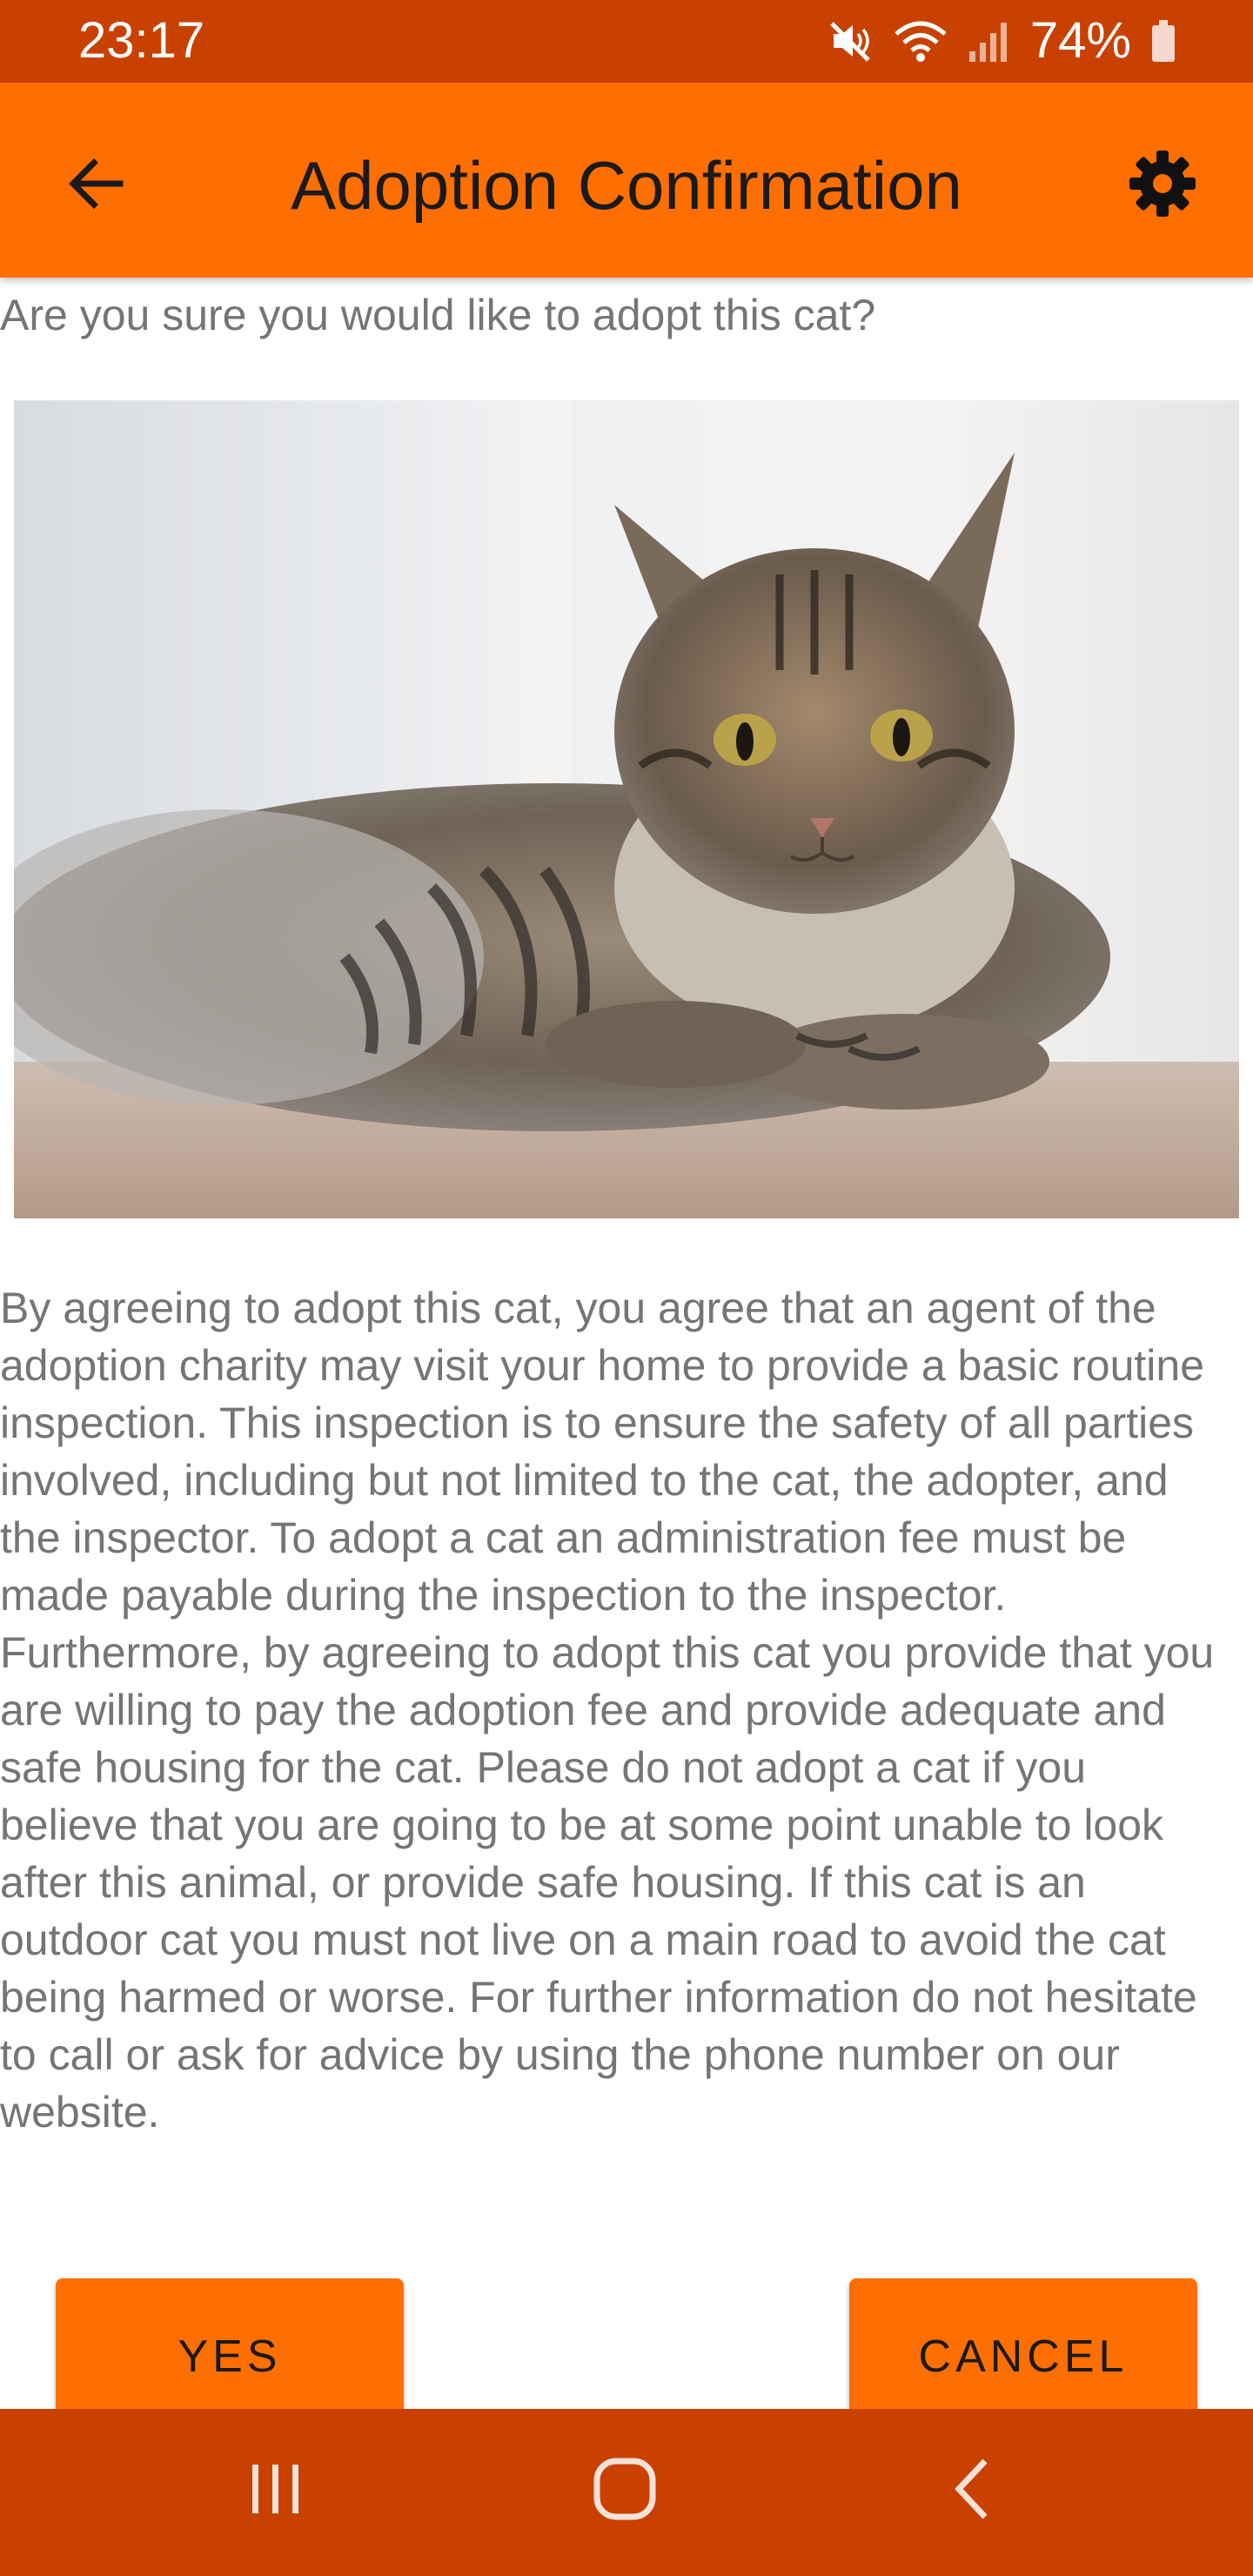 The image size is (1253, 2576). I want to click on back-icon, so click(974, 2491).